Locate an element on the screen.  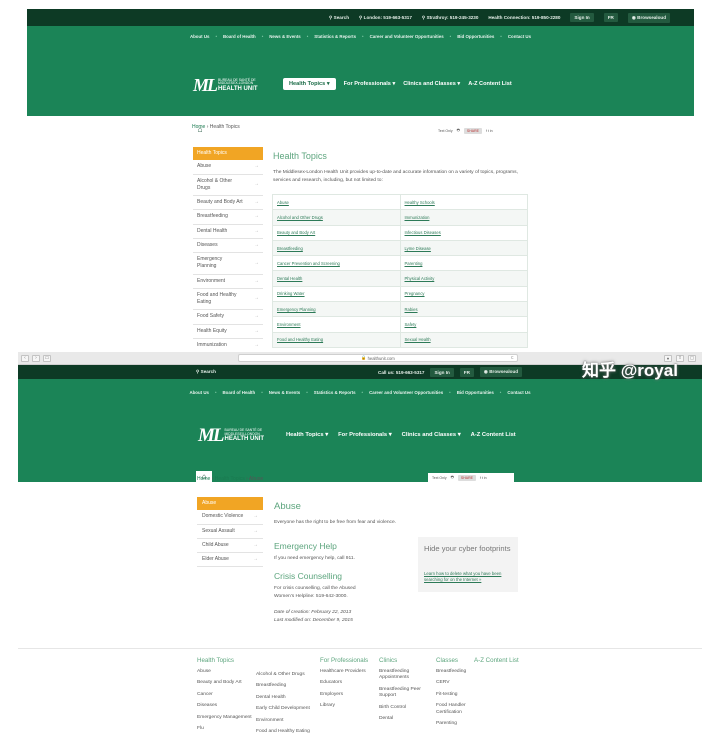
footer-link: Emergency Management is located at coordinates (224, 718).